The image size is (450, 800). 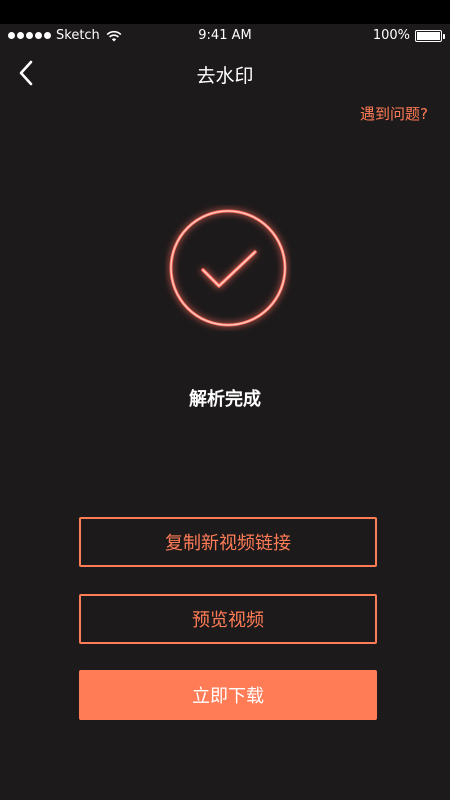 I want to click on top-black-bar, so click(x=225, y=12).